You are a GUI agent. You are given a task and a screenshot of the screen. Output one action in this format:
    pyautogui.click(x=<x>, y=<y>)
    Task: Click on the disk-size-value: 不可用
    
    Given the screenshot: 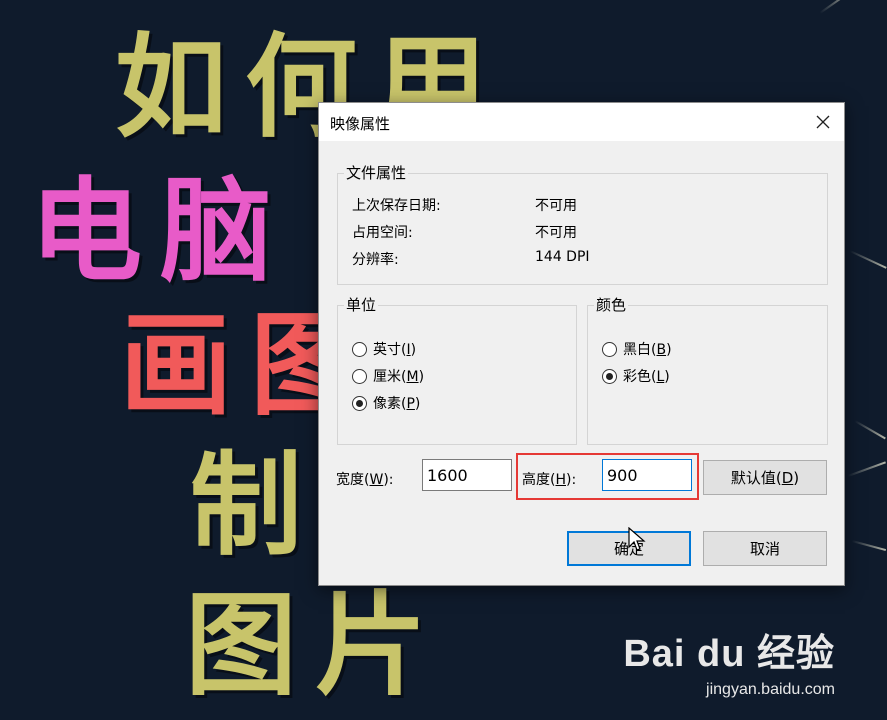 What is the action you would take?
    pyautogui.click(x=556, y=233)
    